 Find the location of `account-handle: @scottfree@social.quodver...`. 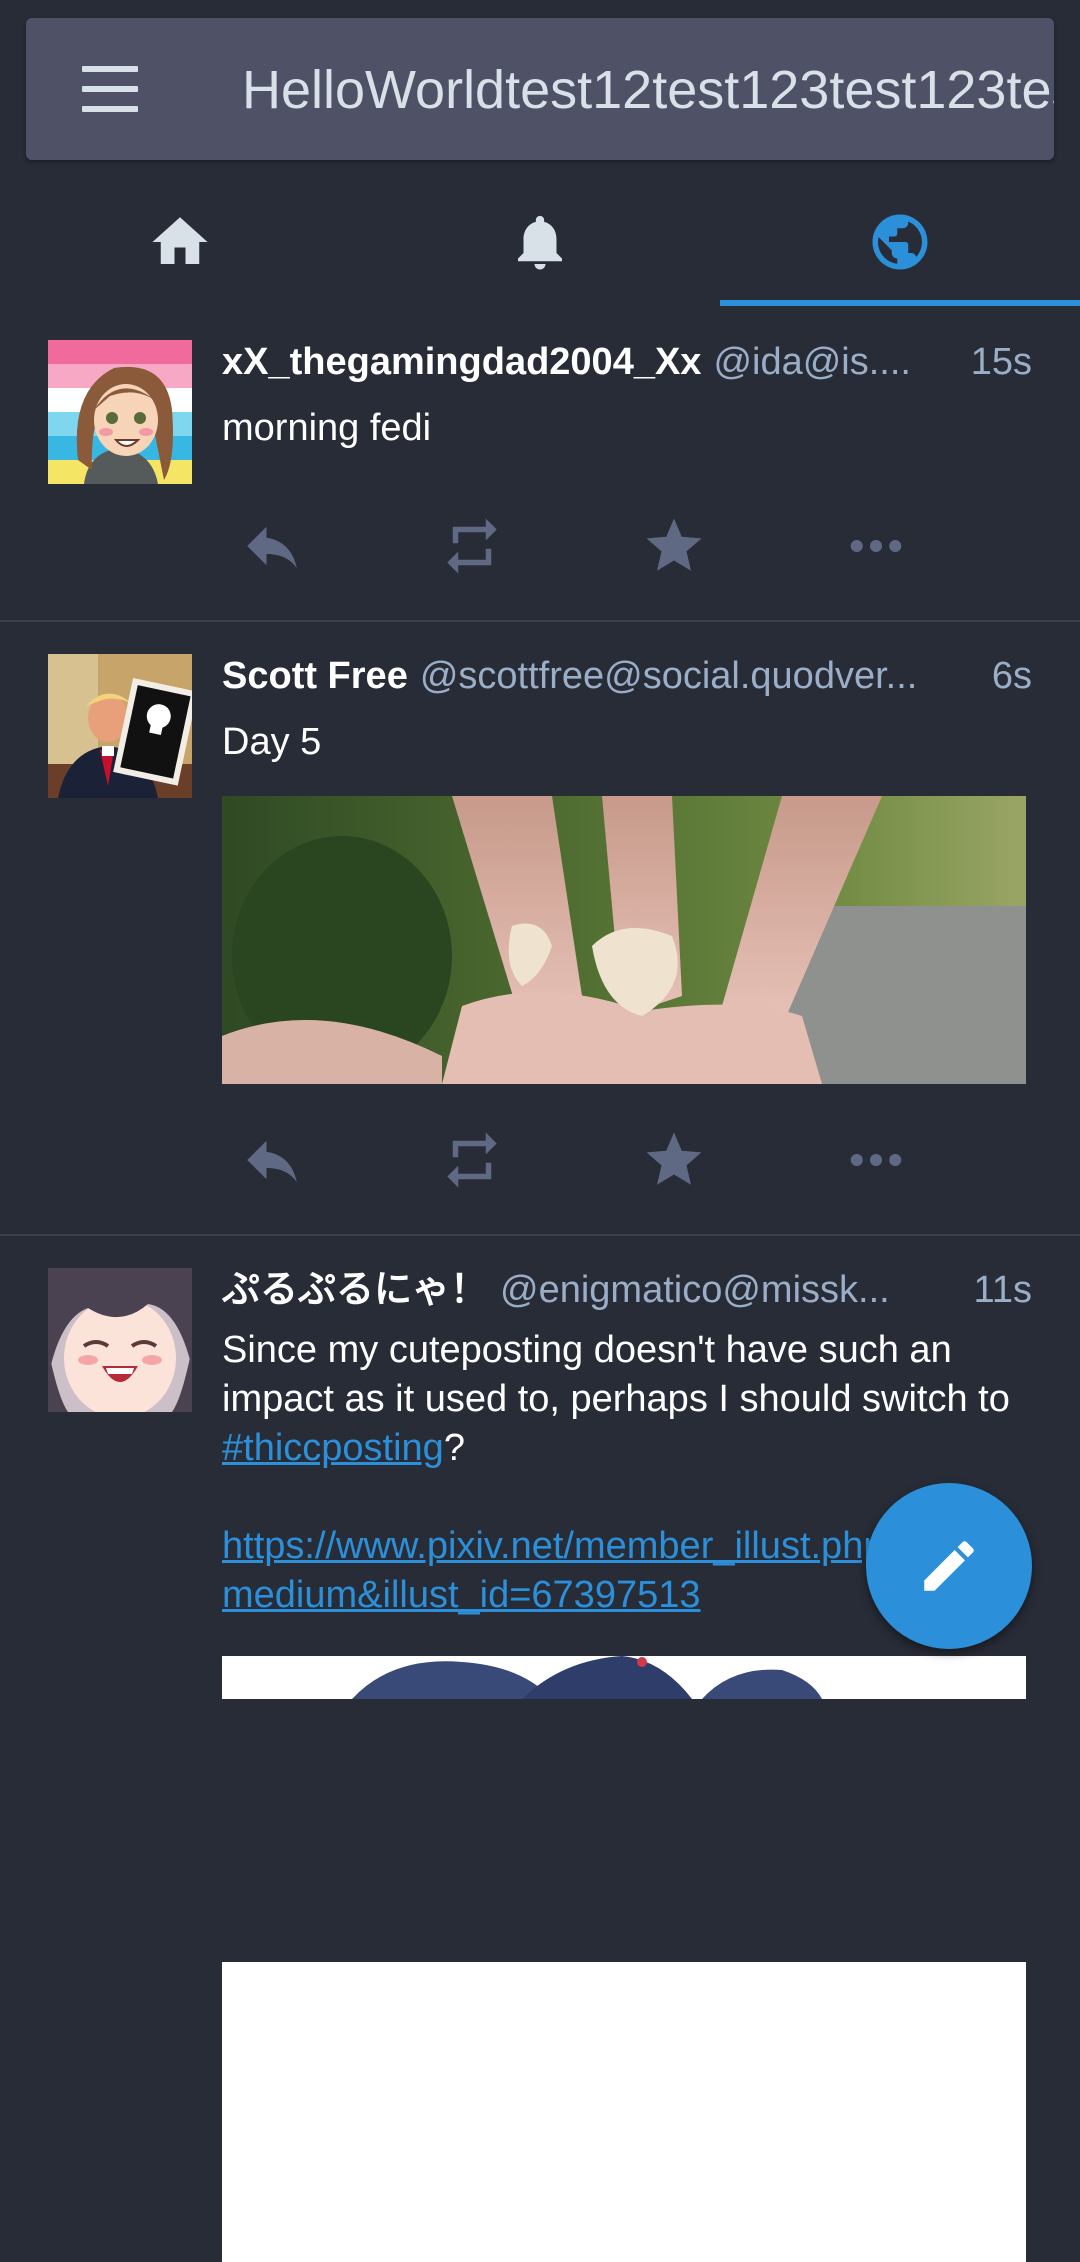

account-handle: @scottfree@social.quodver... is located at coordinates (700, 676).